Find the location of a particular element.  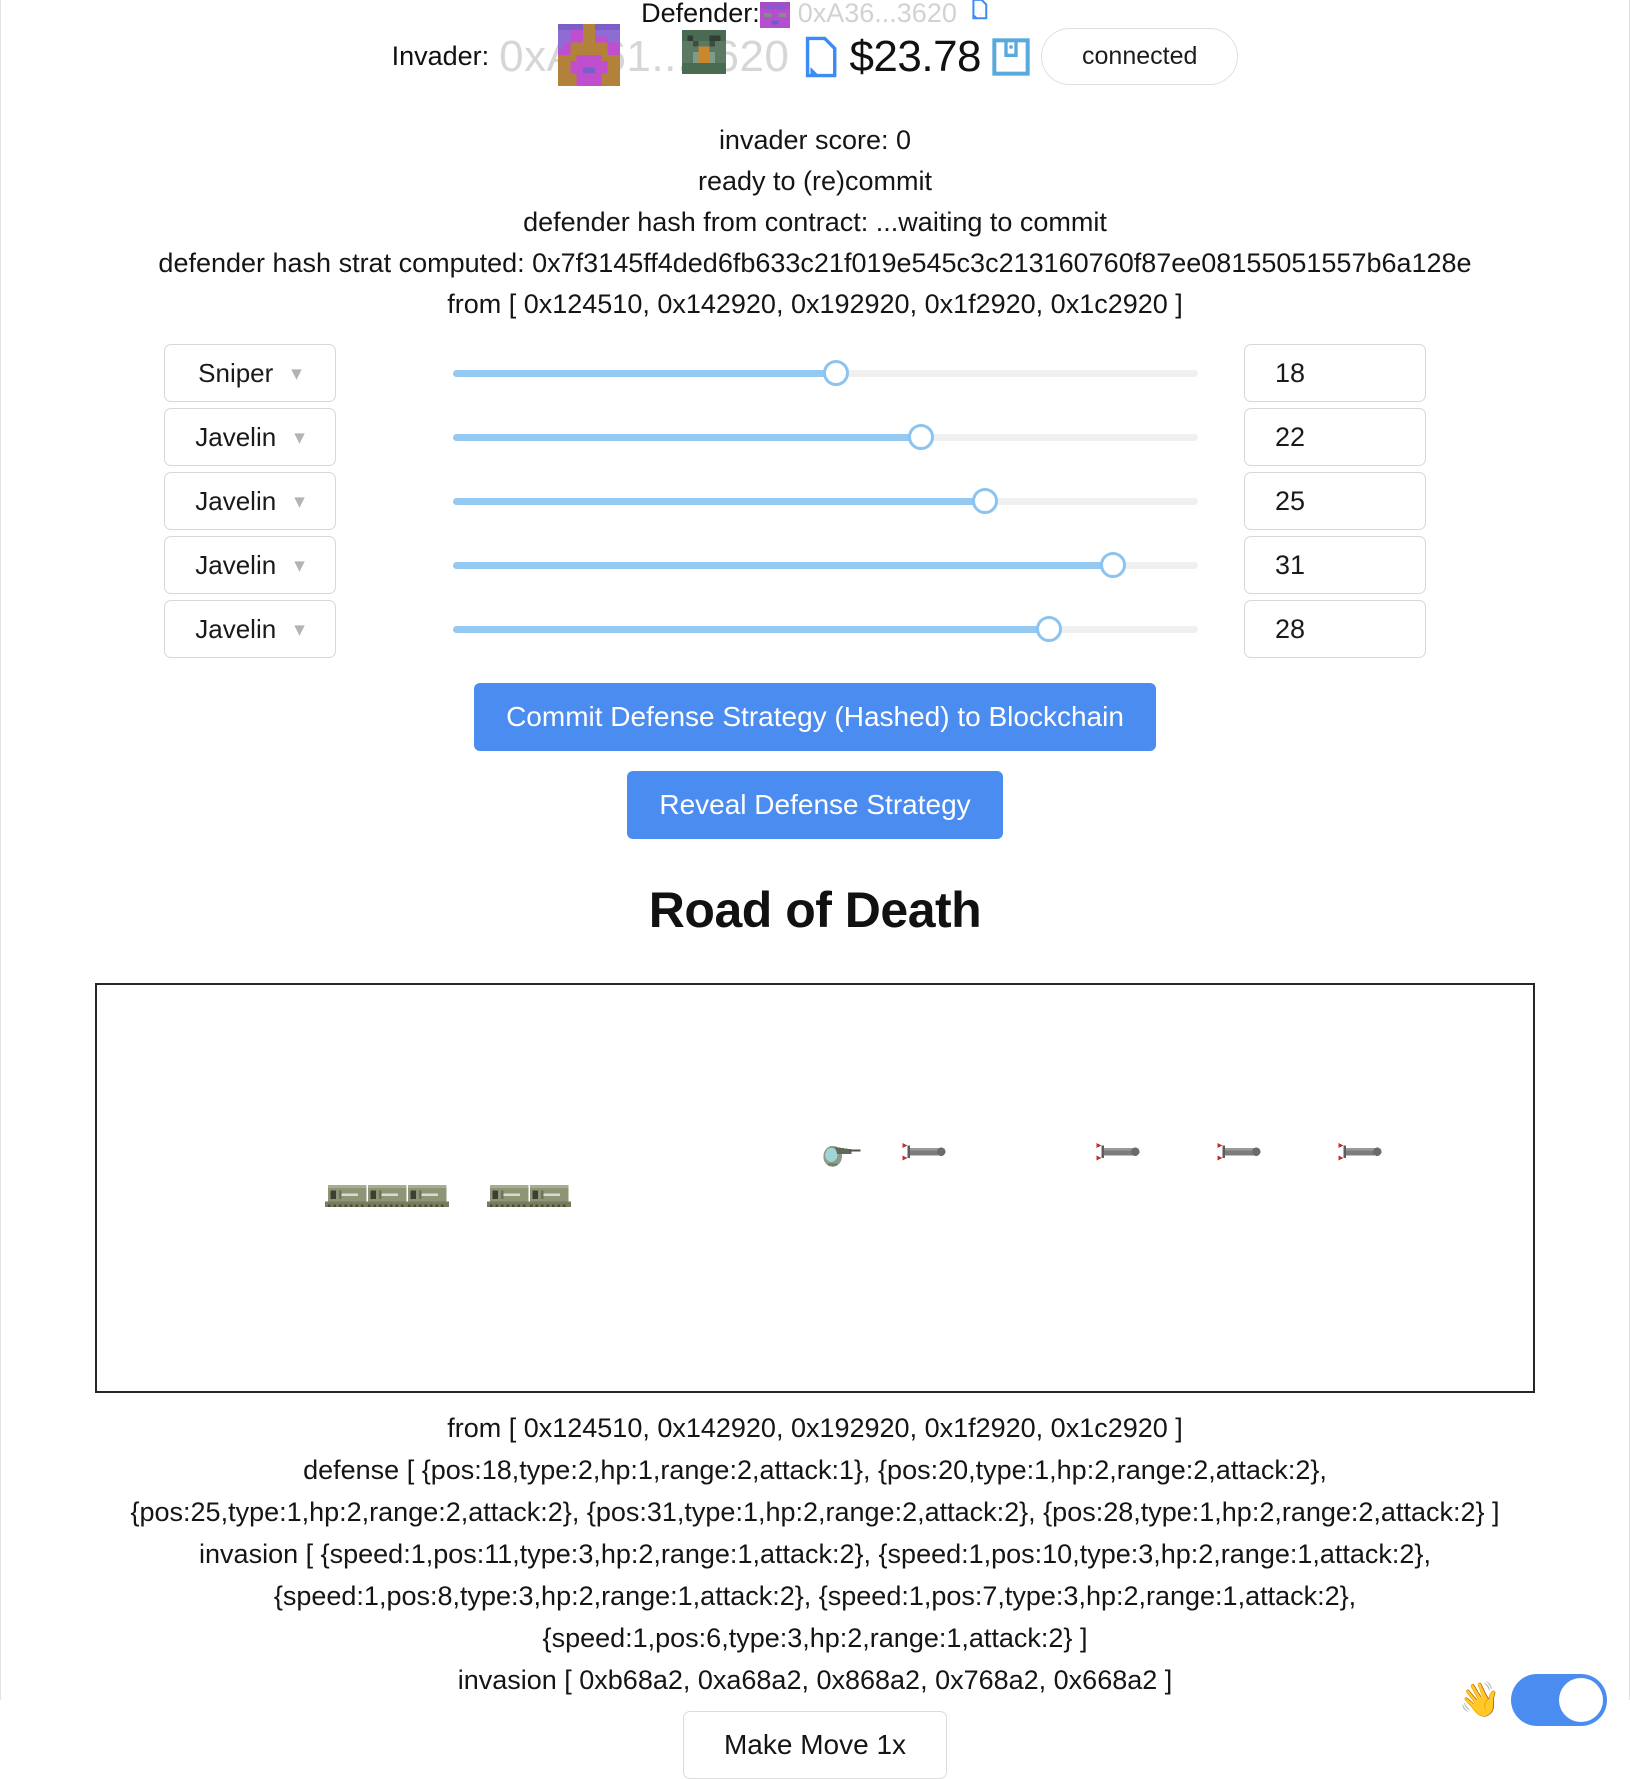

position-input-0: 18 is located at coordinates (1335, 373).